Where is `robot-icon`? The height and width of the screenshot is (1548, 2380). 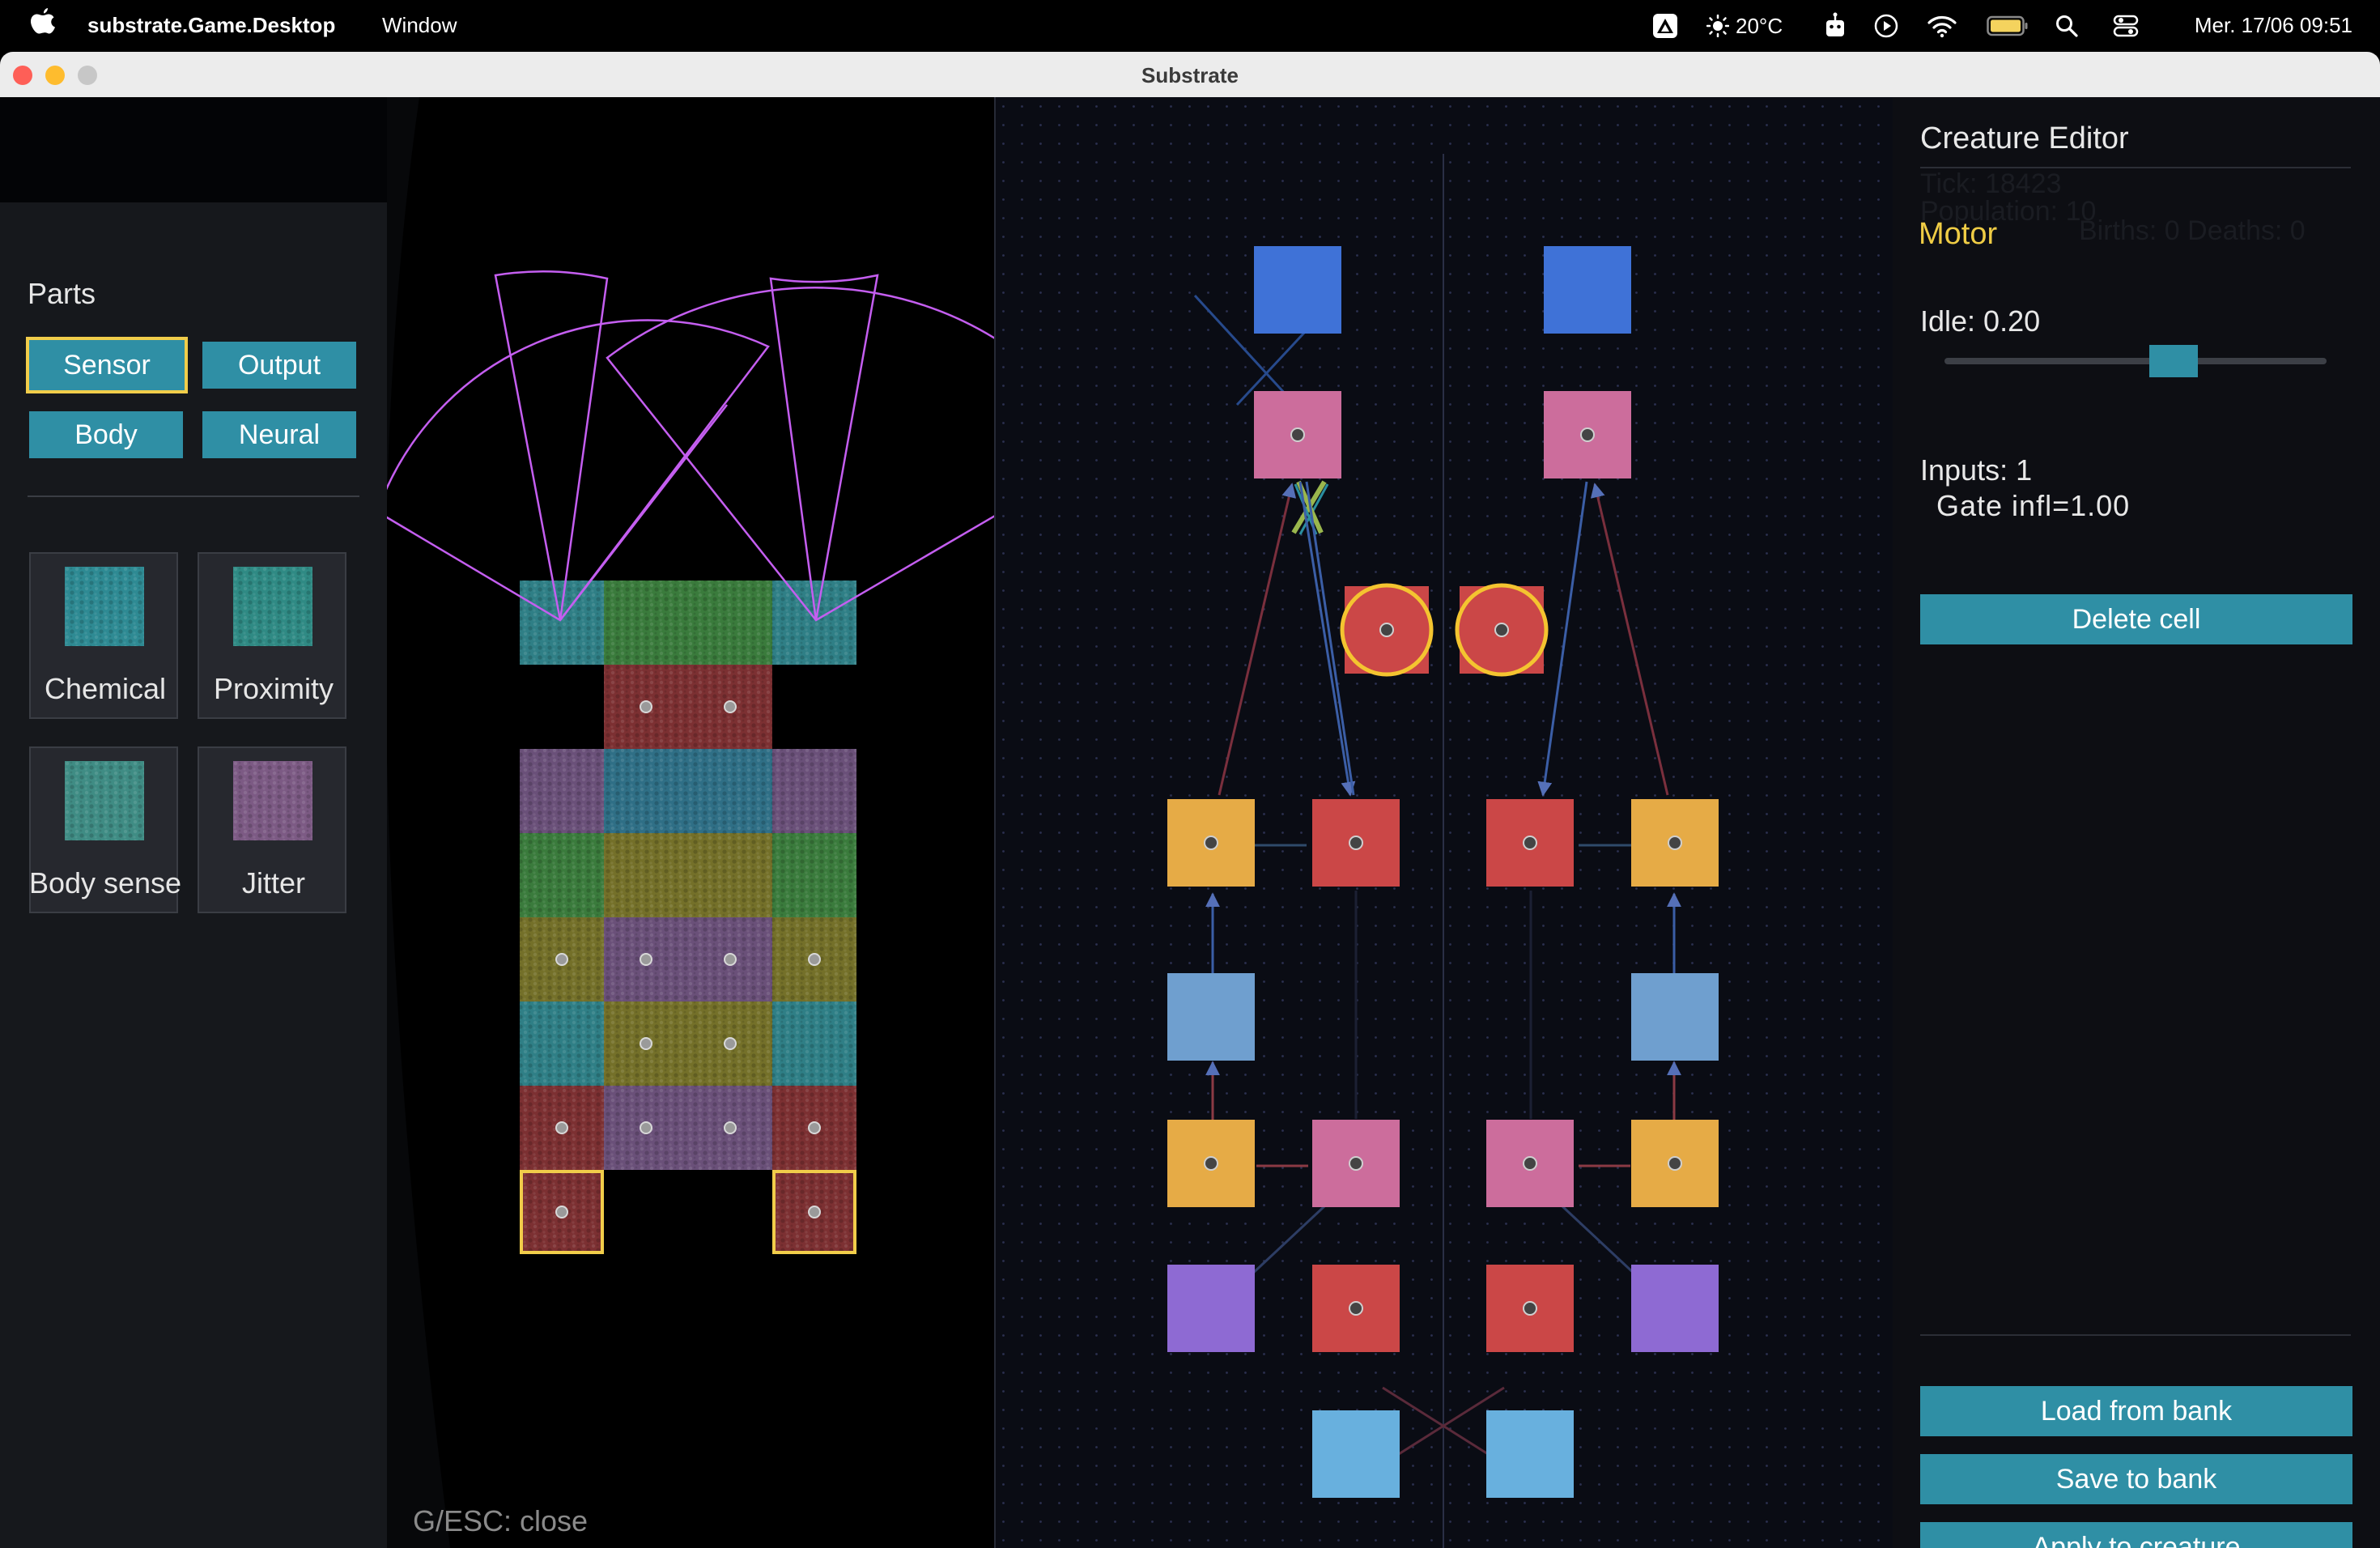 robot-icon is located at coordinates (1835, 26).